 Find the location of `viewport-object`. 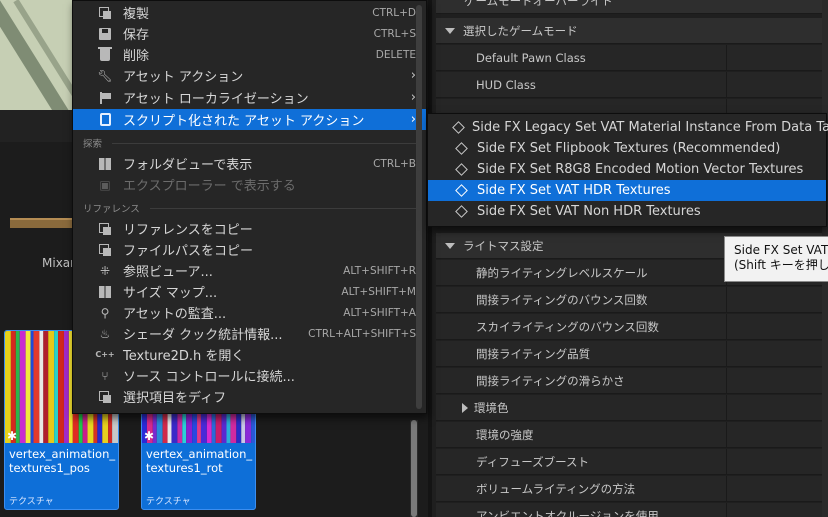

viewport-object is located at coordinates (36, 55).